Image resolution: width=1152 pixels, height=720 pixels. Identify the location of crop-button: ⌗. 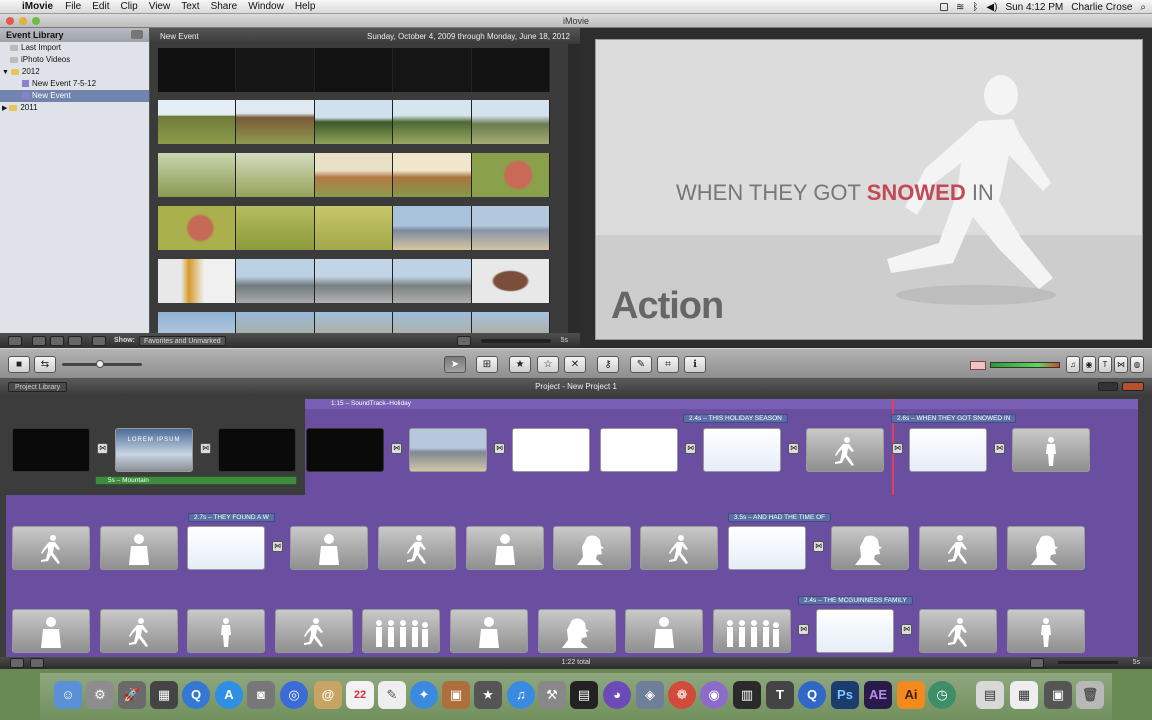
(668, 364).